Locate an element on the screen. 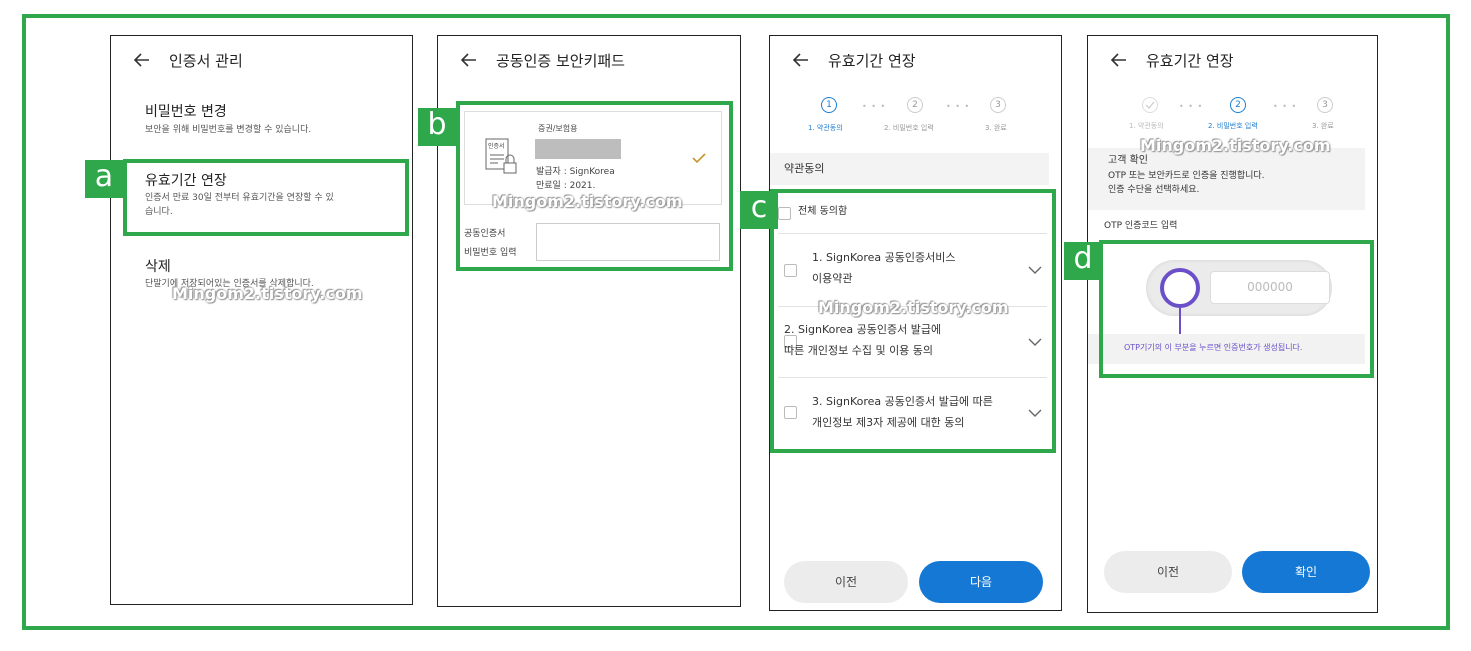 This screenshot has width=1471, height=651. step-1-done is located at coordinates (1150, 105).